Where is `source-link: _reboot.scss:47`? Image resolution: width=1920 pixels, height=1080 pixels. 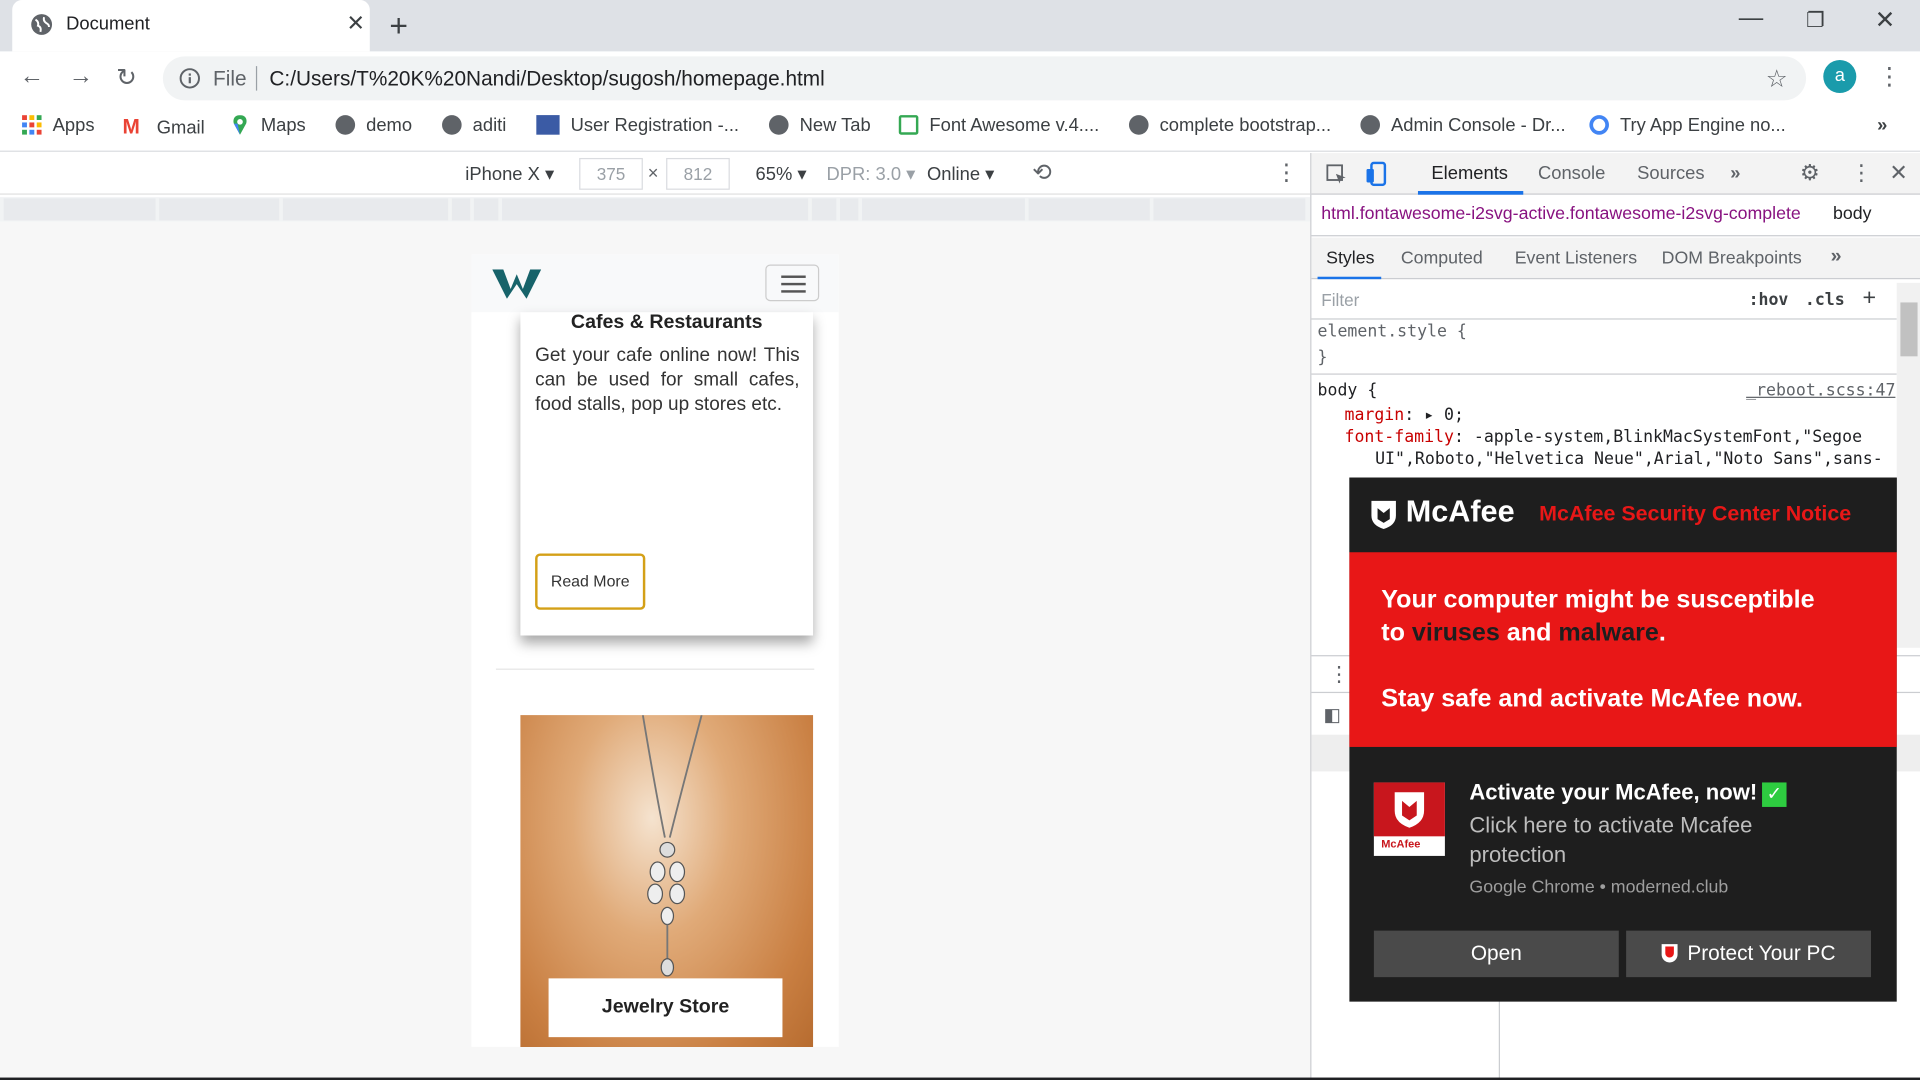
source-link: _reboot.scss:47 is located at coordinates (1820, 391).